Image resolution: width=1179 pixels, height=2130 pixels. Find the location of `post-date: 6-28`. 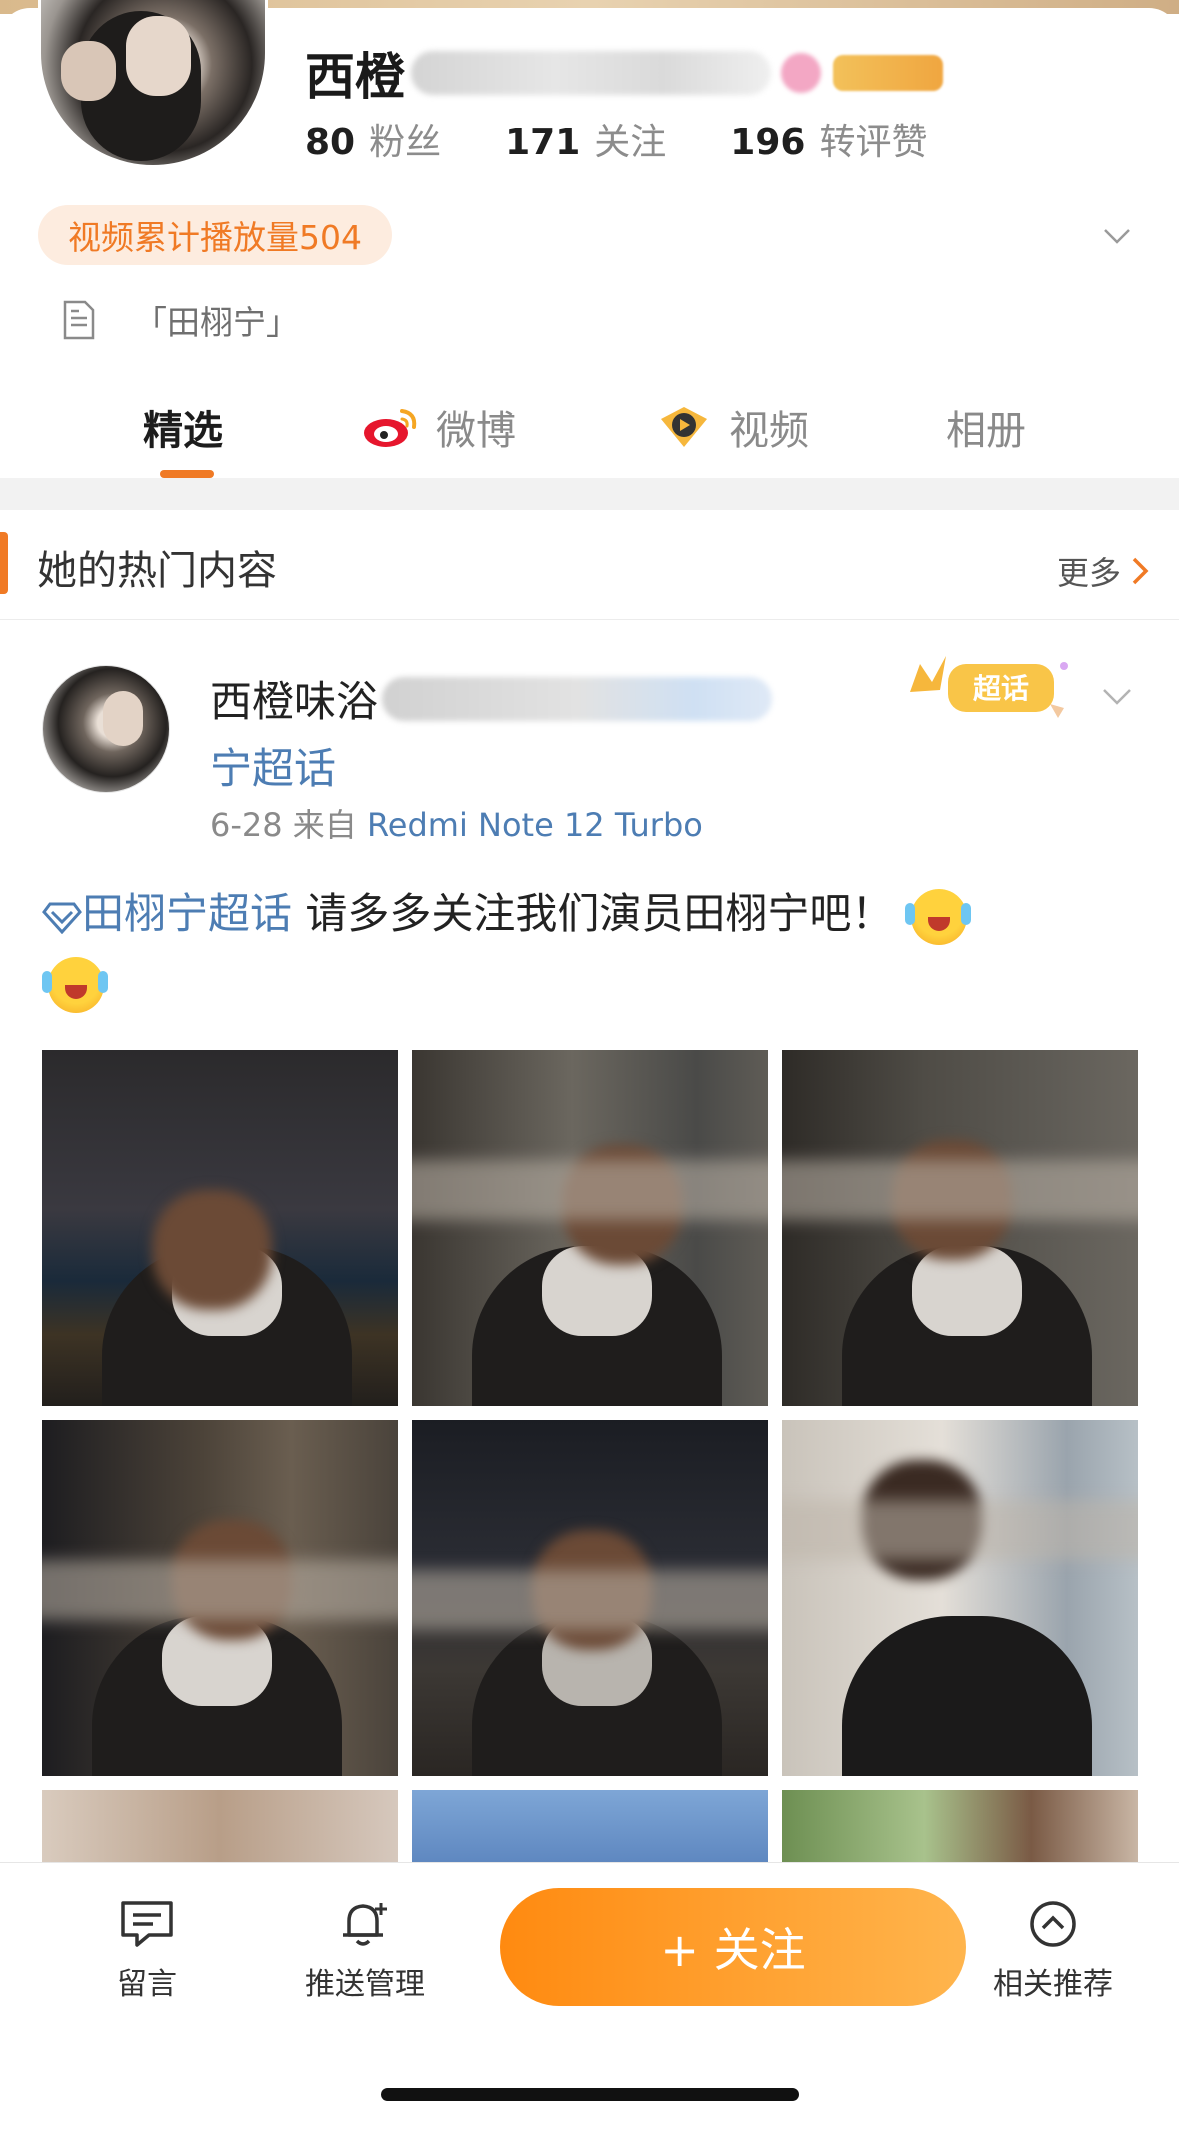

post-date: 6-28 is located at coordinates (246, 825).